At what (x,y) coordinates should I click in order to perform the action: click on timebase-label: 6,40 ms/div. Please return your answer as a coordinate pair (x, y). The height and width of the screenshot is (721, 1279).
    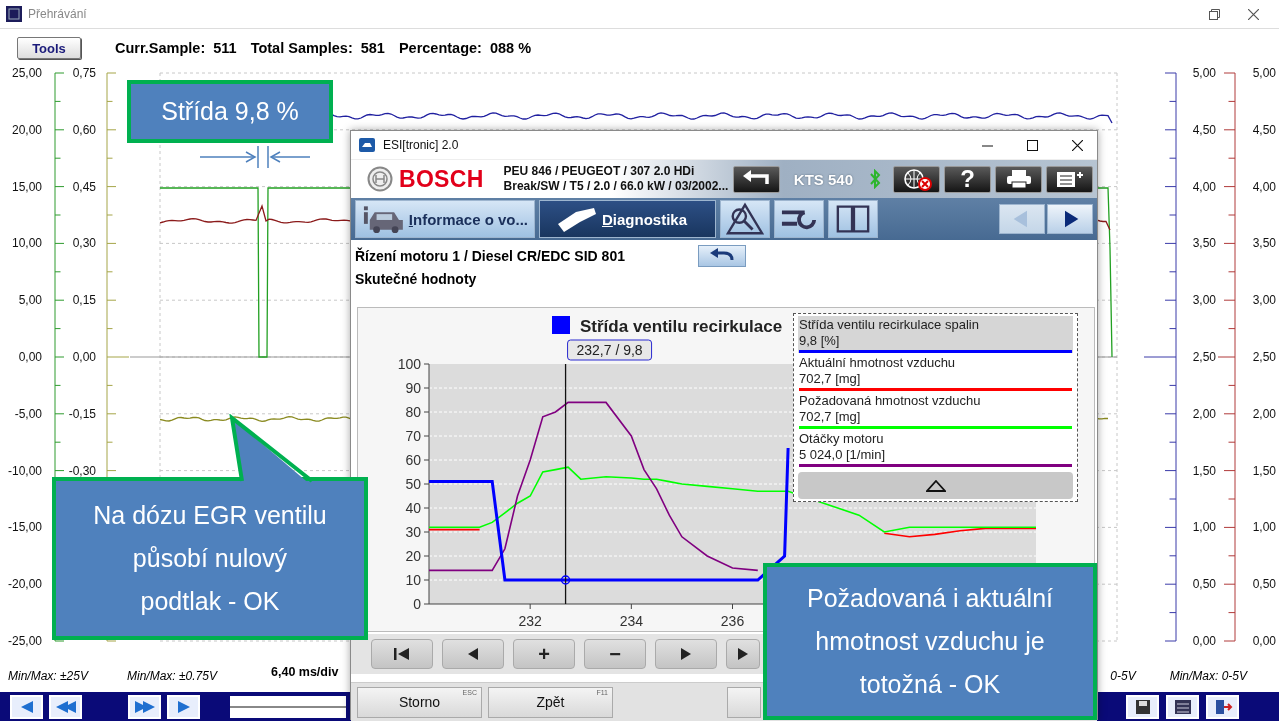
    Looking at the image, I should click on (305, 671).